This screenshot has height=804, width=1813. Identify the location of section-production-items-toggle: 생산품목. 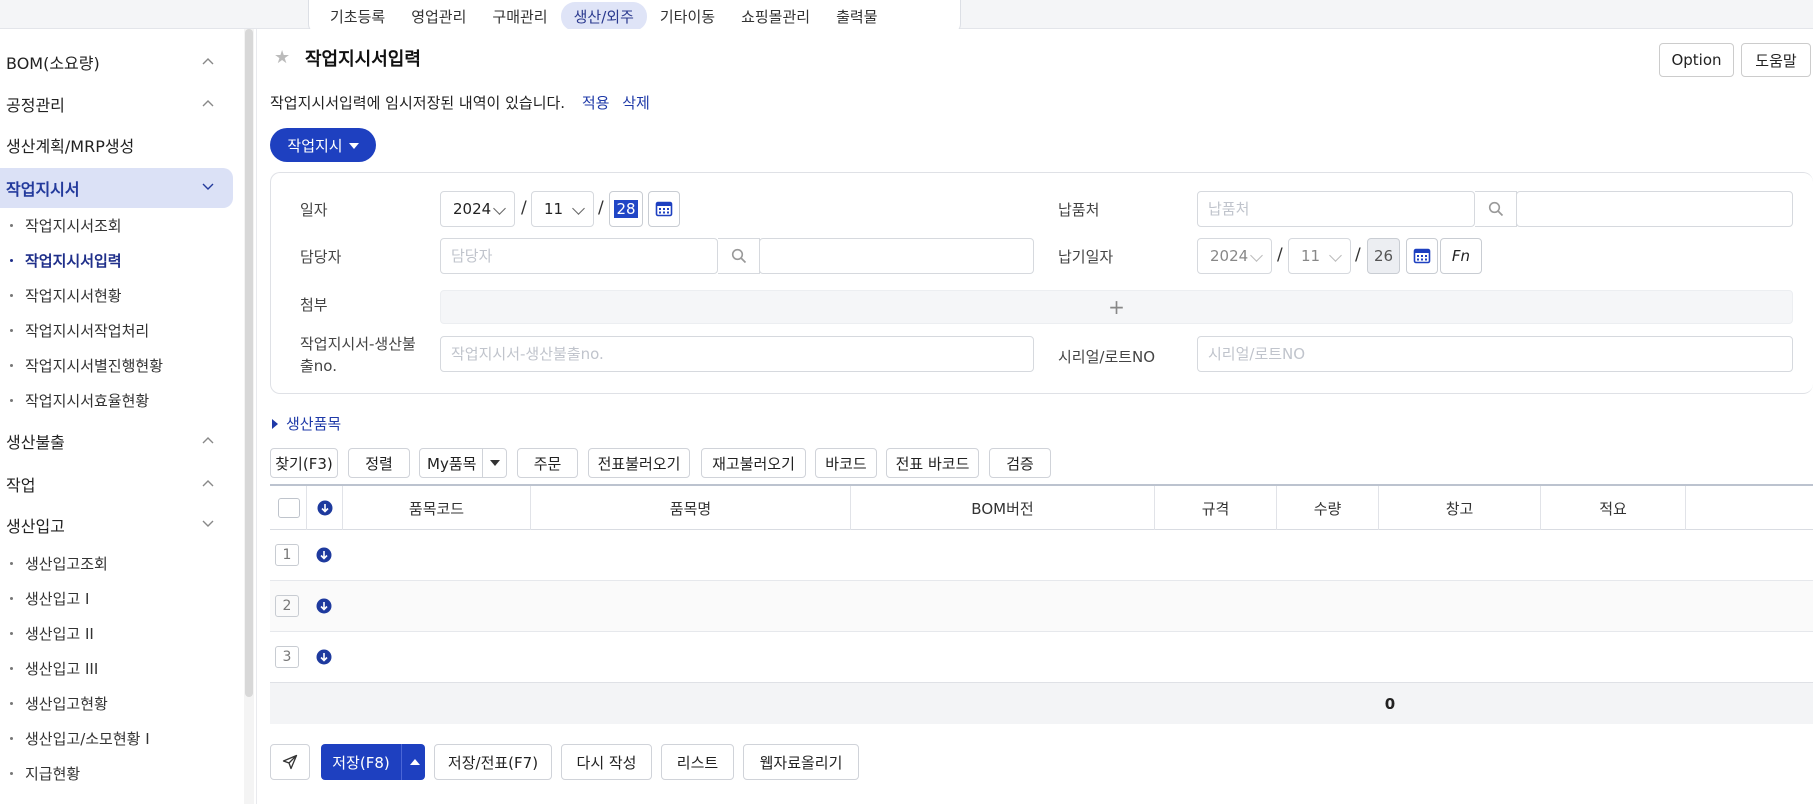
(306, 423).